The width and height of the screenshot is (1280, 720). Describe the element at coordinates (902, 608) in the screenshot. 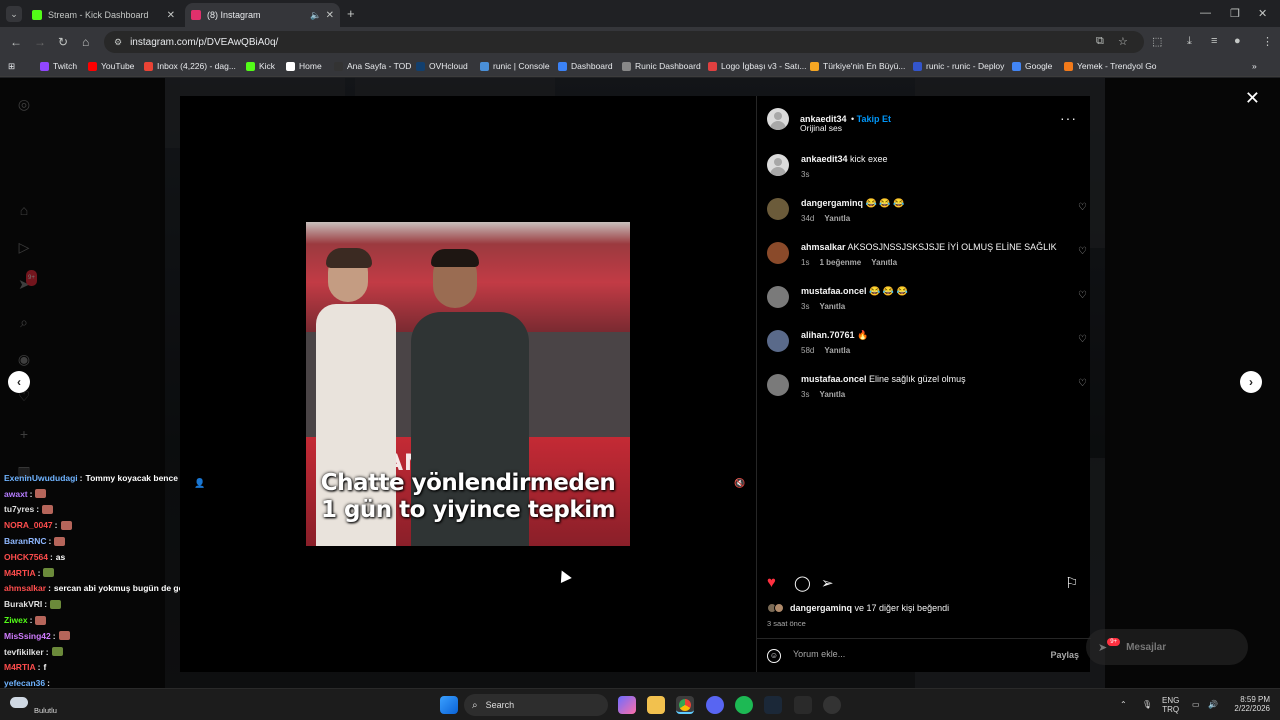

I see `liked-by-rest: ve 17 diğer kişi beğendi` at that location.